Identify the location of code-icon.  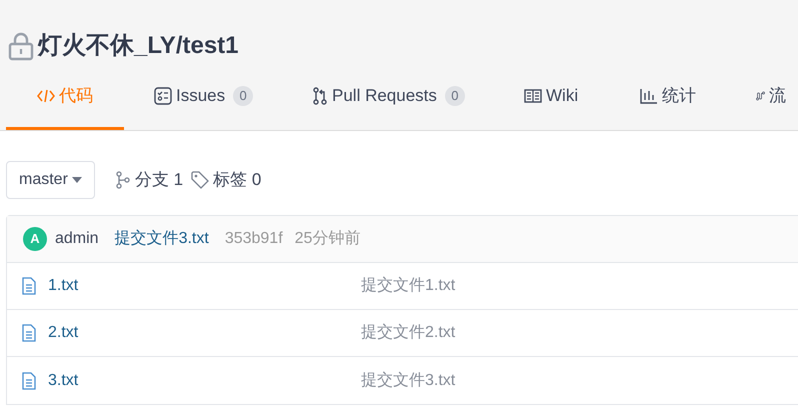
(46, 96).